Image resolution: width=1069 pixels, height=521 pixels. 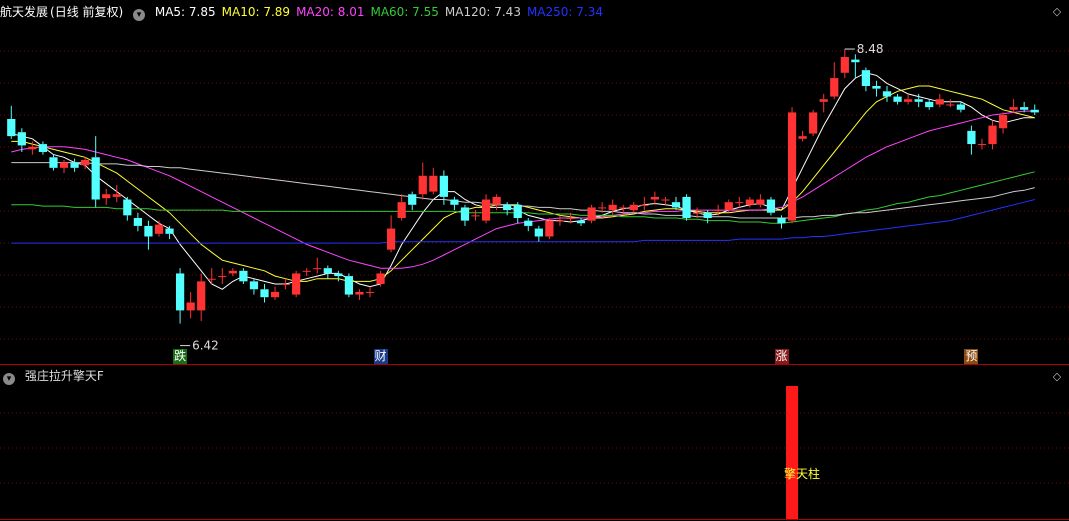 I want to click on indicator-name: 强庄拉升擎天F, so click(x=64, y=376).